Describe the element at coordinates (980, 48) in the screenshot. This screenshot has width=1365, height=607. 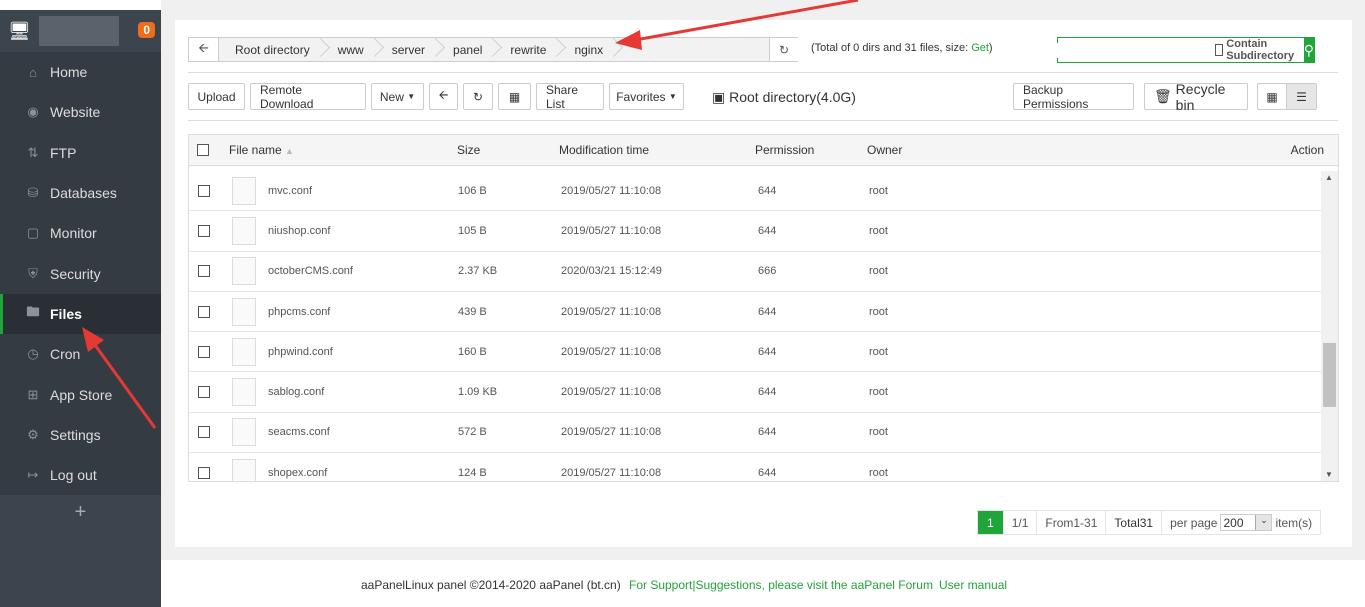
I see `get-size-link: Get` at that location.